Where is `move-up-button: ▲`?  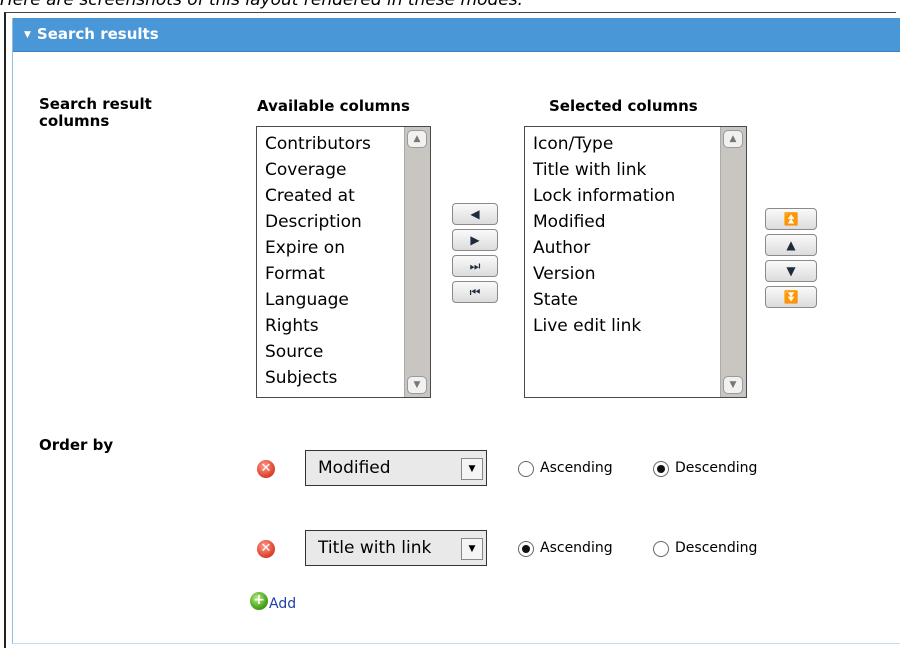 move-up-button: ▲ is located at coordinates (791, 245).